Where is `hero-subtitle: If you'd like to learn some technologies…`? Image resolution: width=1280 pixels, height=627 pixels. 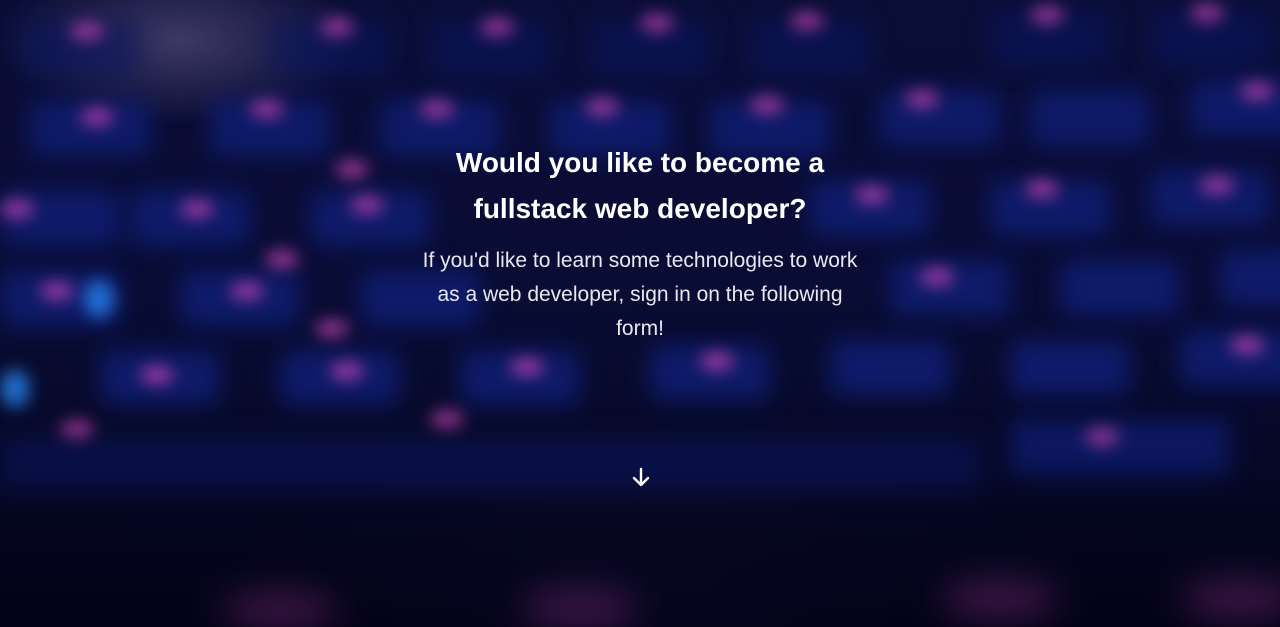 hero-subtitle: If you'd like to learn some technologies… is located at coordinates (640, 294).